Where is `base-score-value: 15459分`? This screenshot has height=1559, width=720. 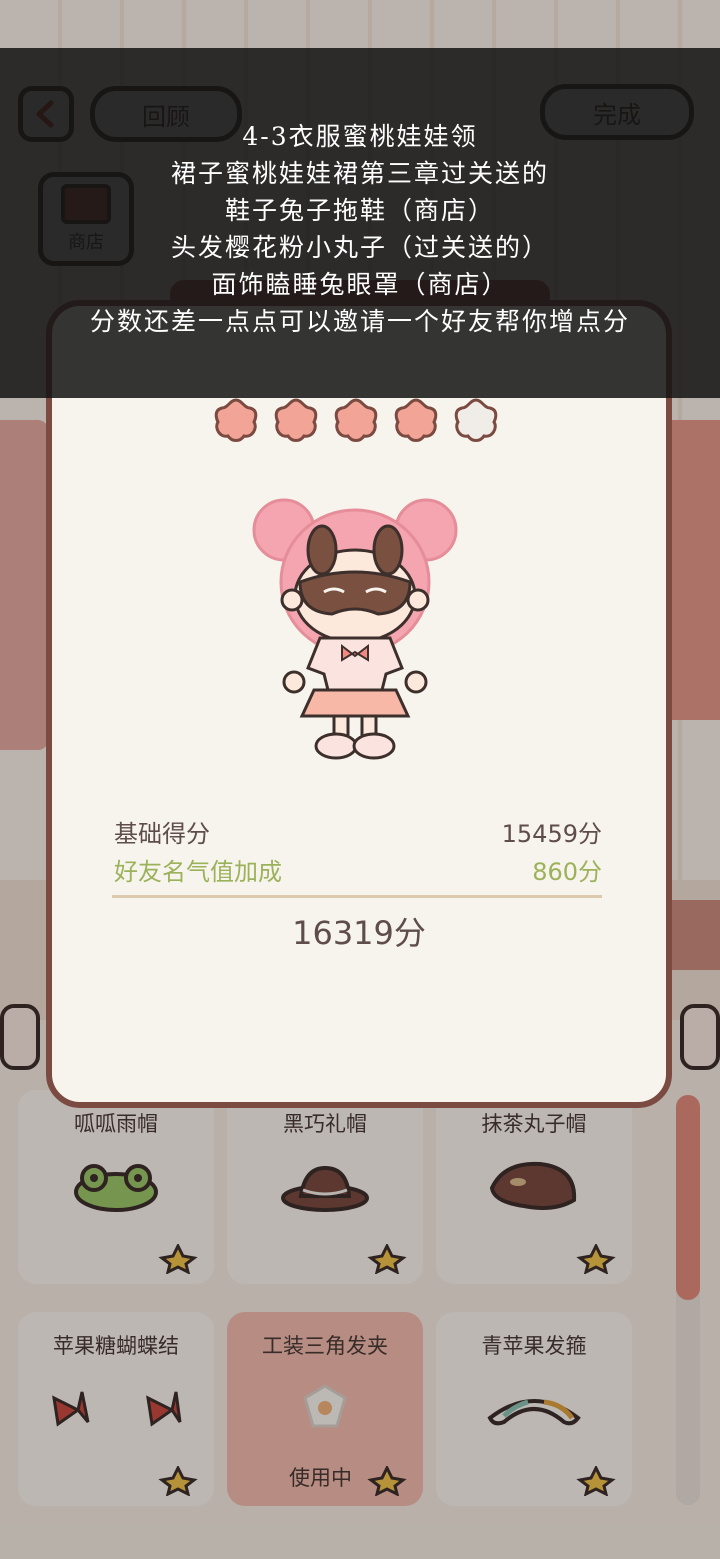 base-score-value: 15459分 is located at coordinates (551, 834).